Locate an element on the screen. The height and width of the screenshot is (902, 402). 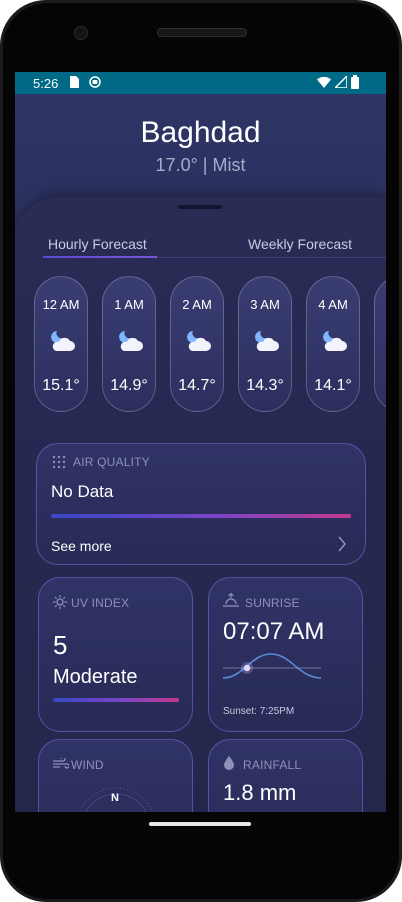
sunrise-card: SUNRISE 07:07 AM Sunset: 7:25PM is located at coordinates (285, 654).